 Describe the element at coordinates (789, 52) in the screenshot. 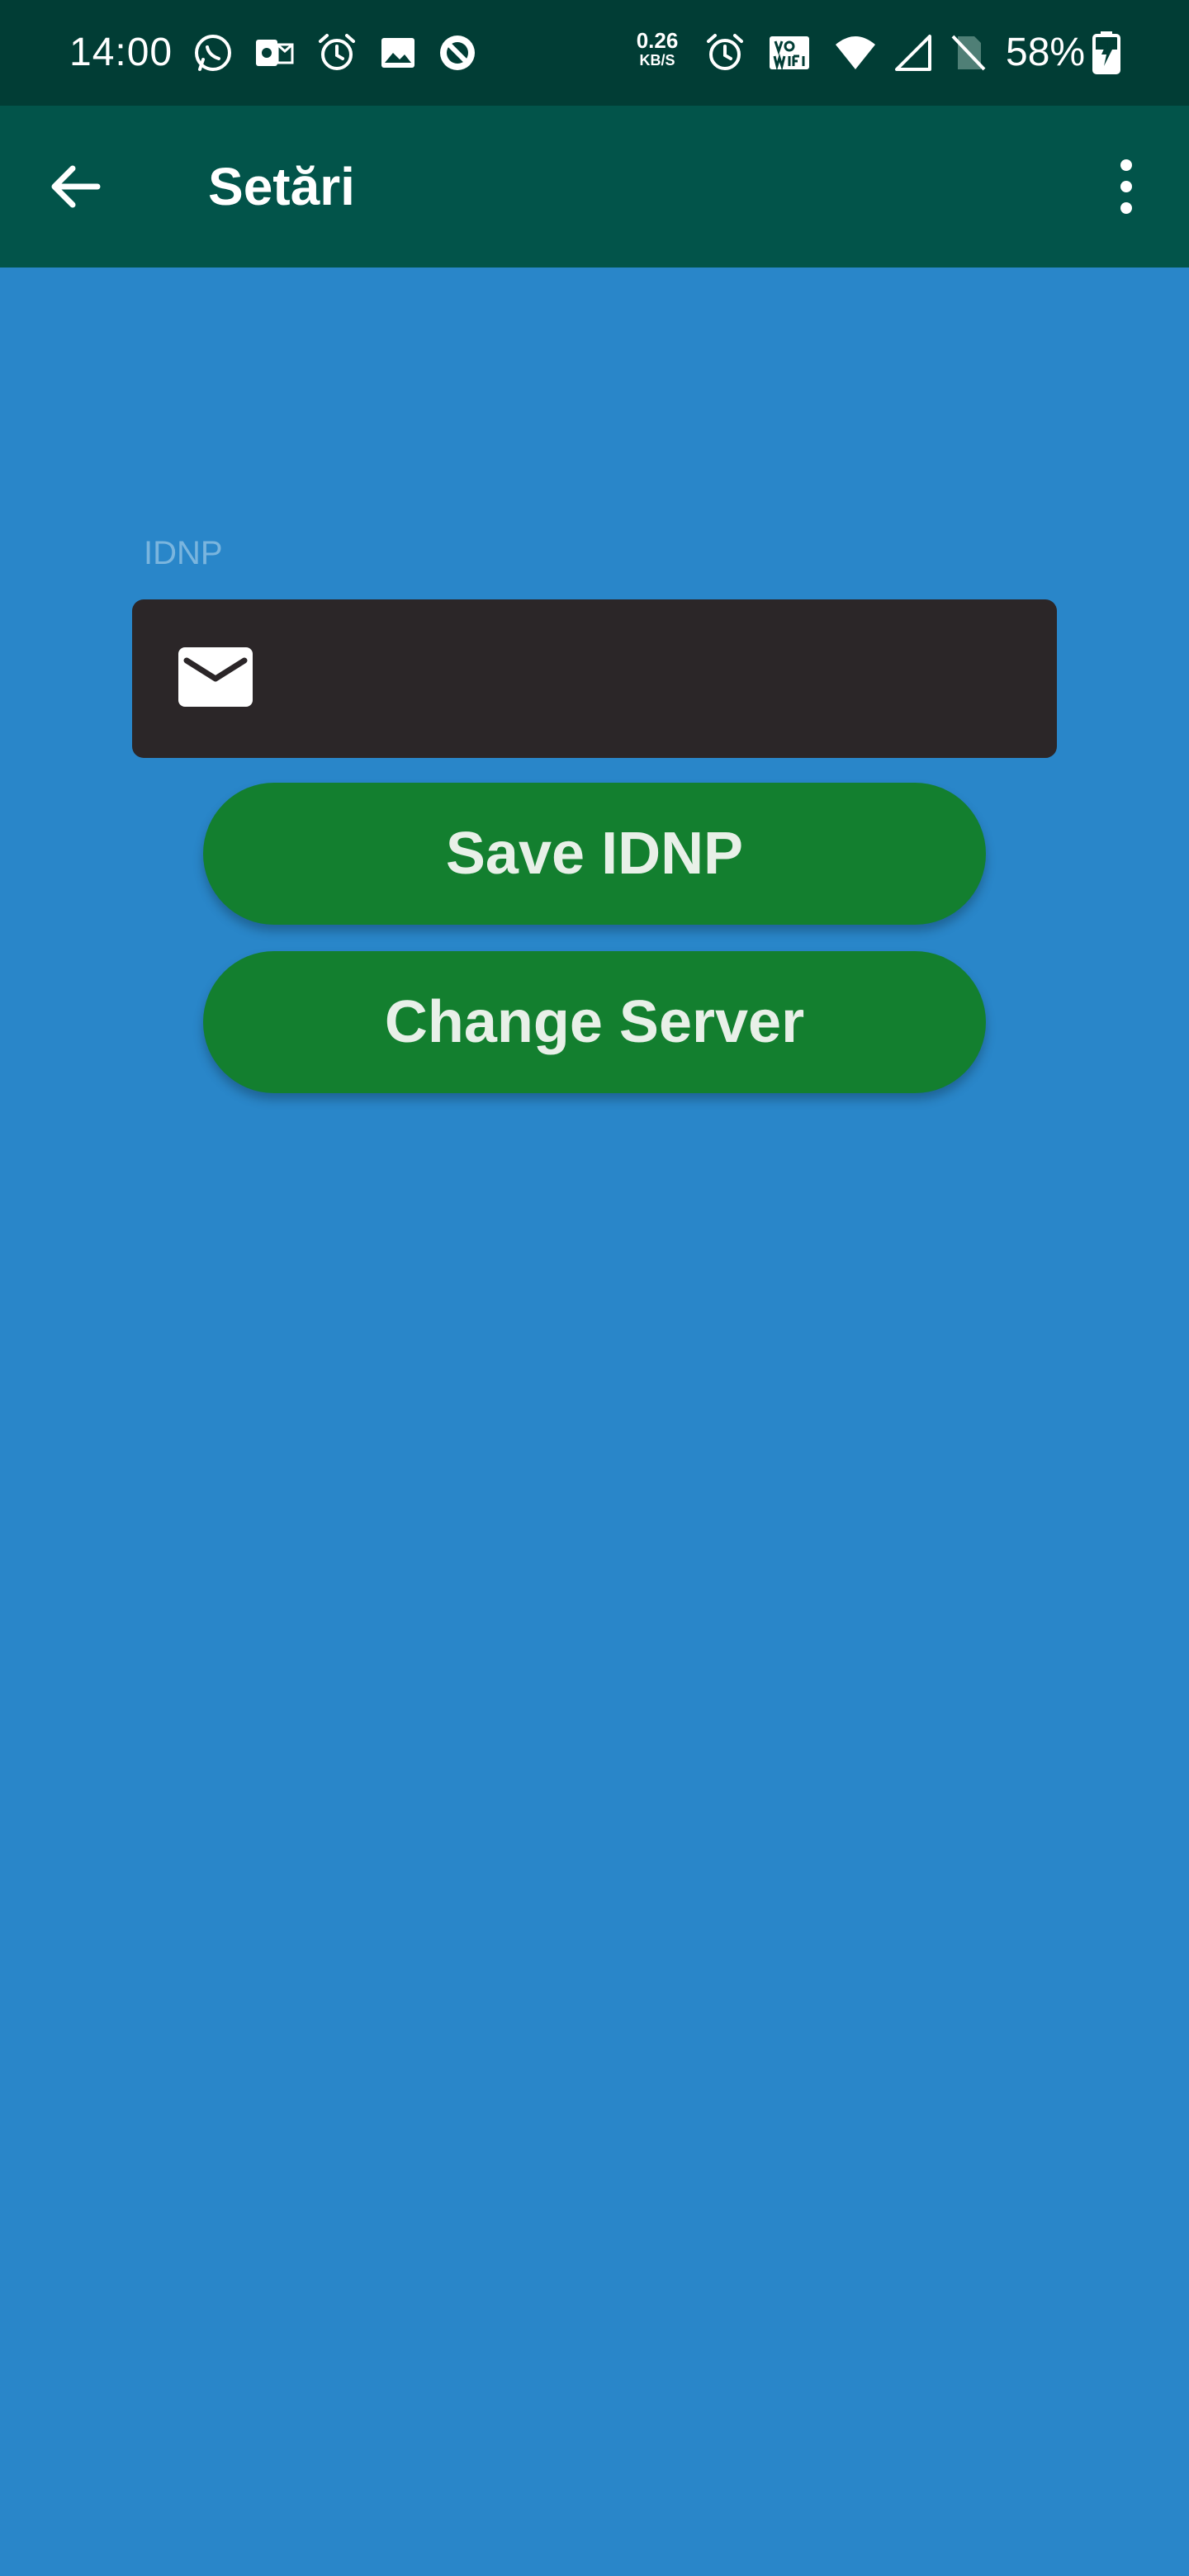

I see `vowifi-icon` at that location.